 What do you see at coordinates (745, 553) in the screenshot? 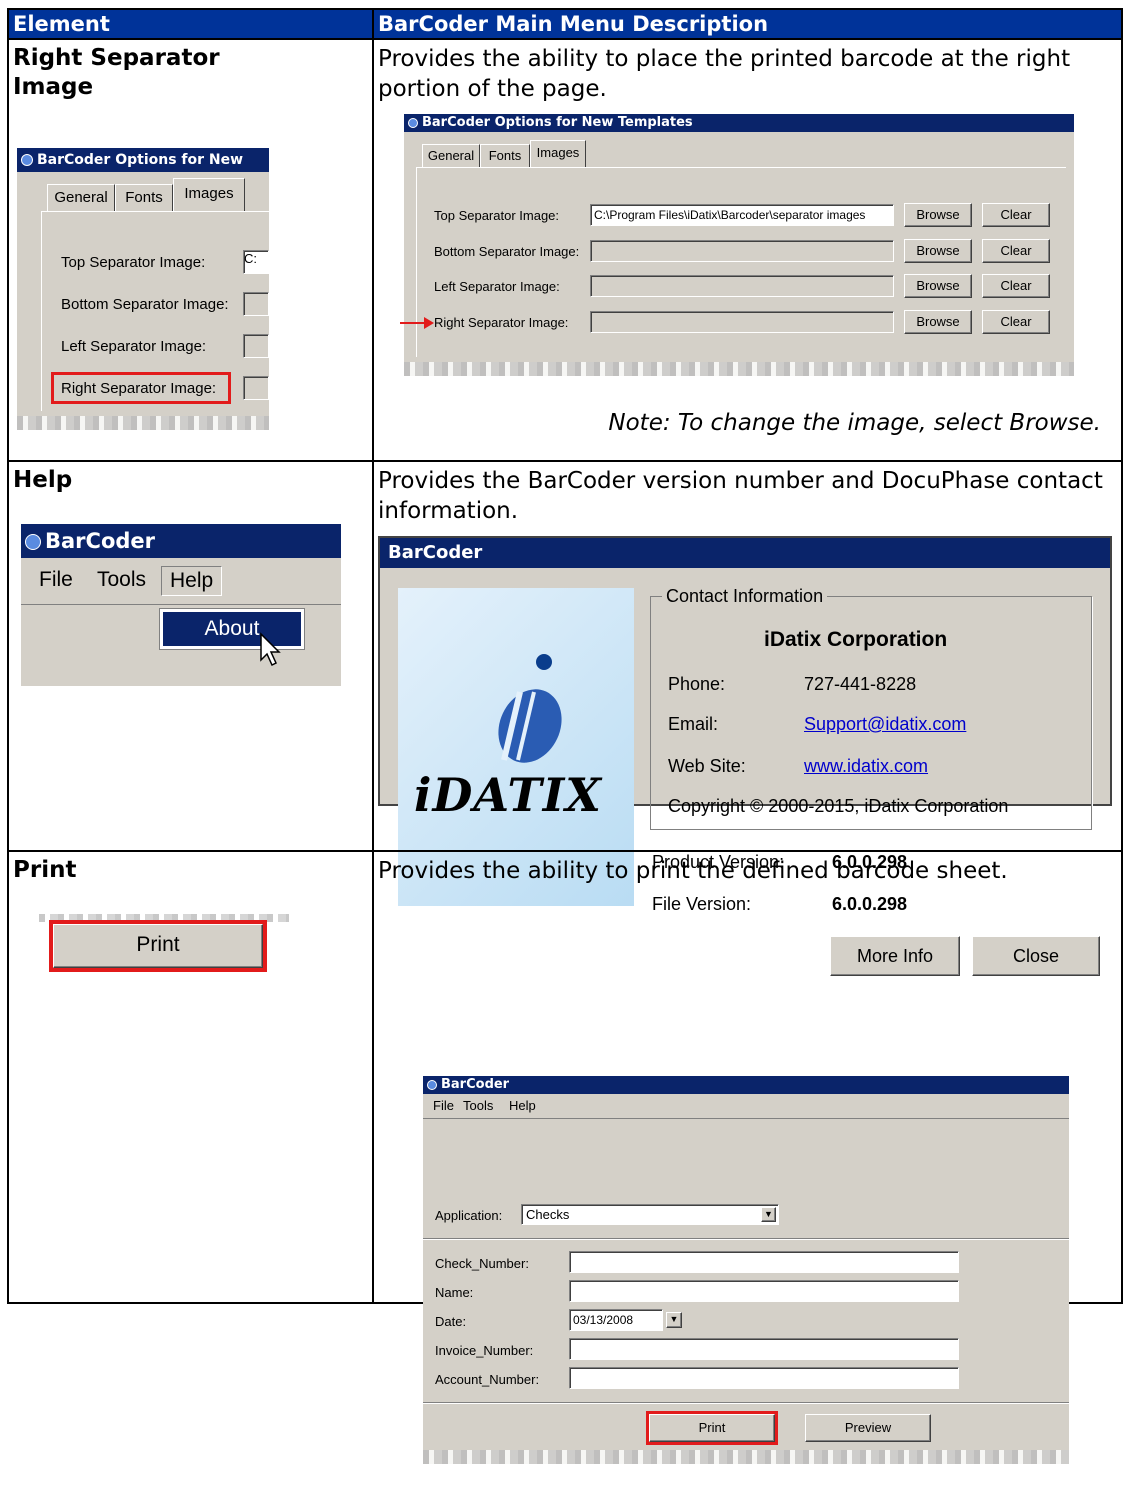
I see `dialog-titlebar: BarCoder` at bounding box center [745, 553].